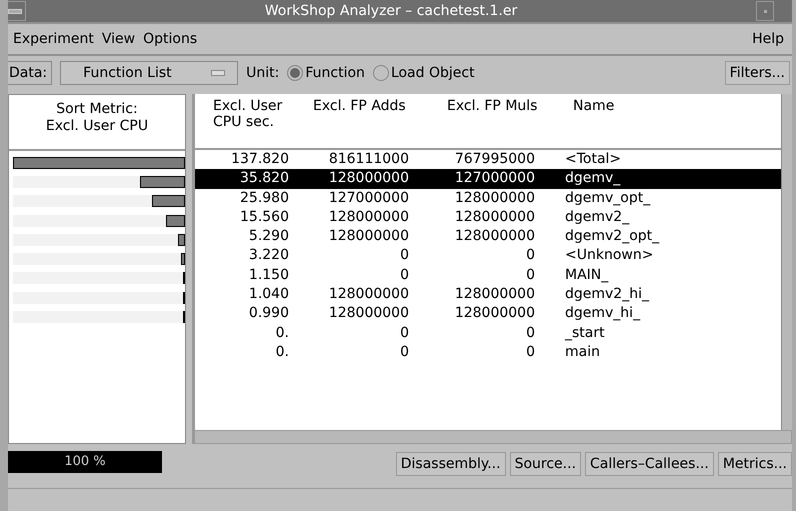 The image size is (796, 511). I want to click on window-title: WorkShop Analyzer – cachetest.1.er, so click(391, 11).